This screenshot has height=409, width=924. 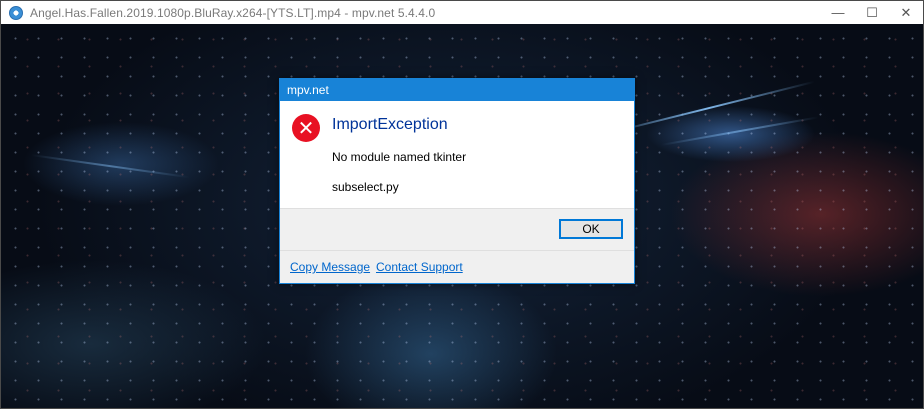 I want to click on dialog-title-bar: mpv.net, so click(x=457, y=90).